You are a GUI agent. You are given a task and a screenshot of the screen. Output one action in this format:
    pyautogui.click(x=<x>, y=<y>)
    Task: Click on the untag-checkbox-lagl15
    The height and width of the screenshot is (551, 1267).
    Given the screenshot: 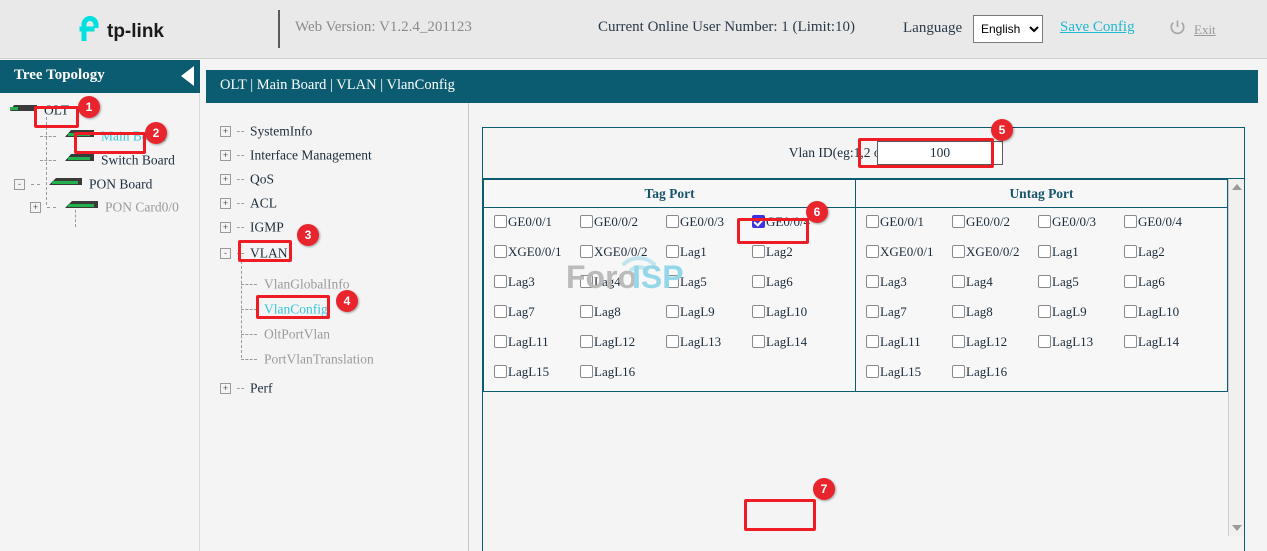 What is the action you would take?
    pyautogui.click(x=872, y=371)
    